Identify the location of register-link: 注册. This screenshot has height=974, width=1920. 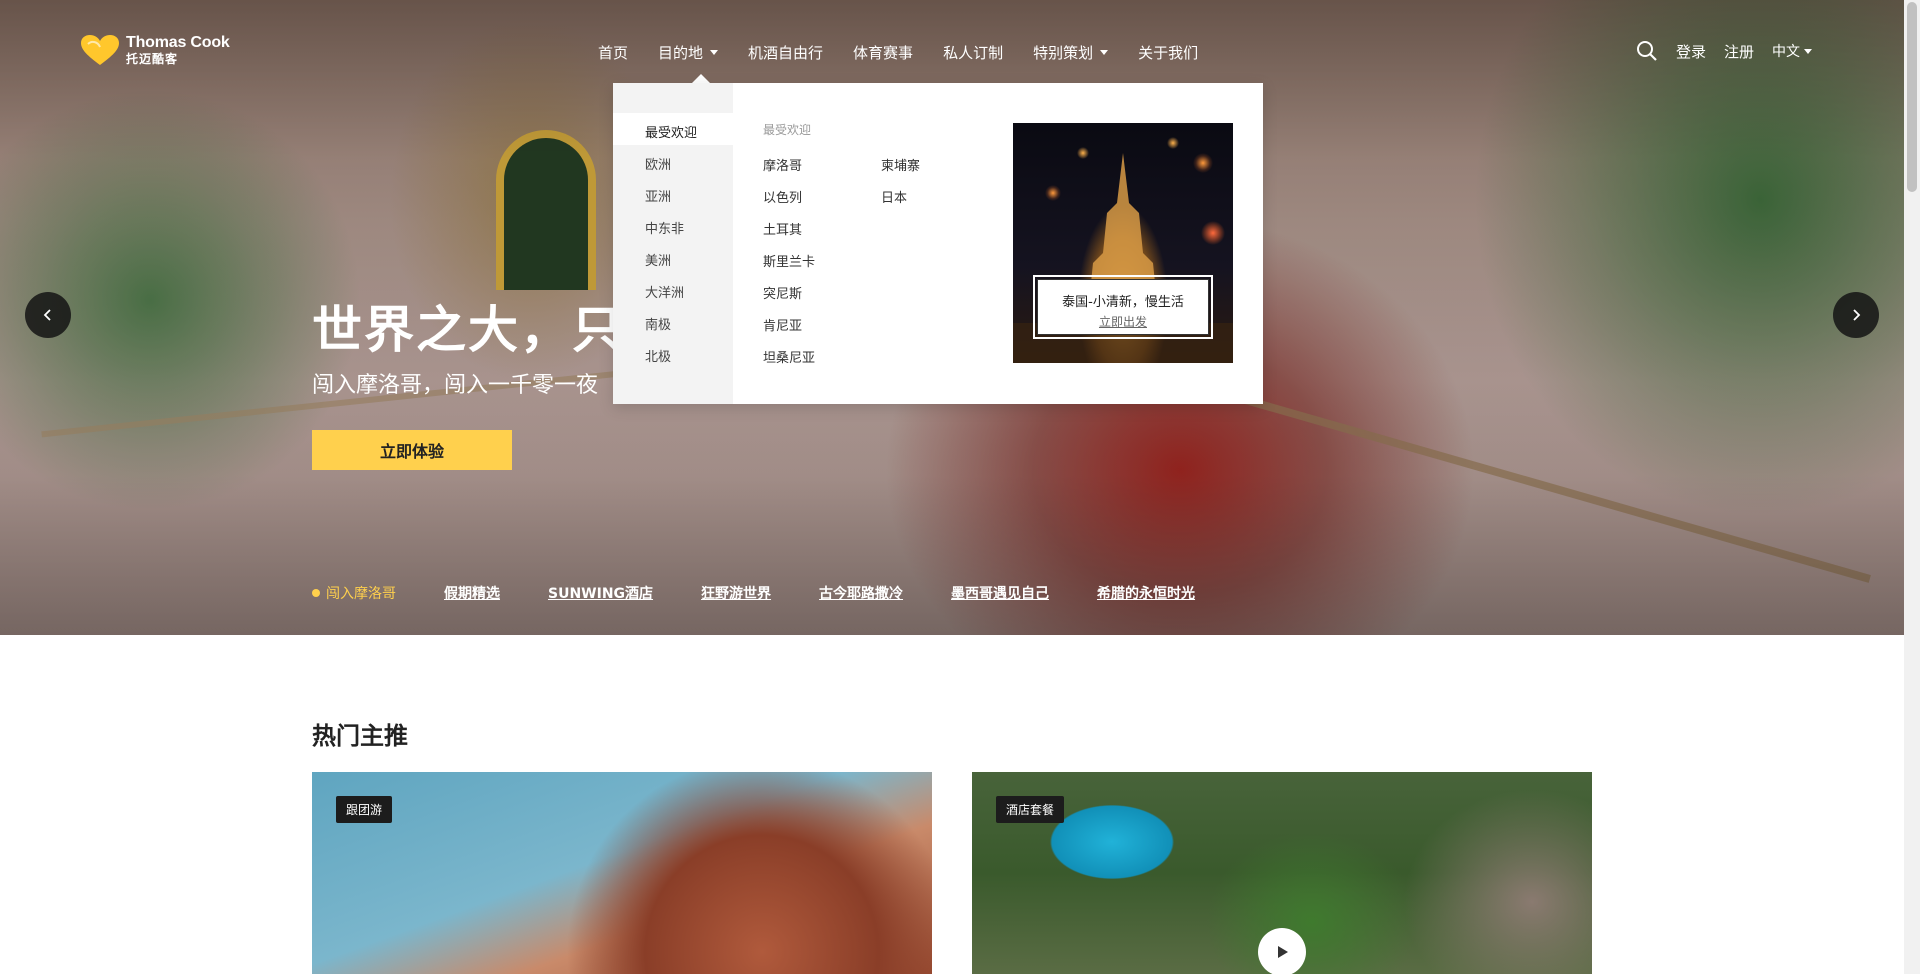
(1739, 51).